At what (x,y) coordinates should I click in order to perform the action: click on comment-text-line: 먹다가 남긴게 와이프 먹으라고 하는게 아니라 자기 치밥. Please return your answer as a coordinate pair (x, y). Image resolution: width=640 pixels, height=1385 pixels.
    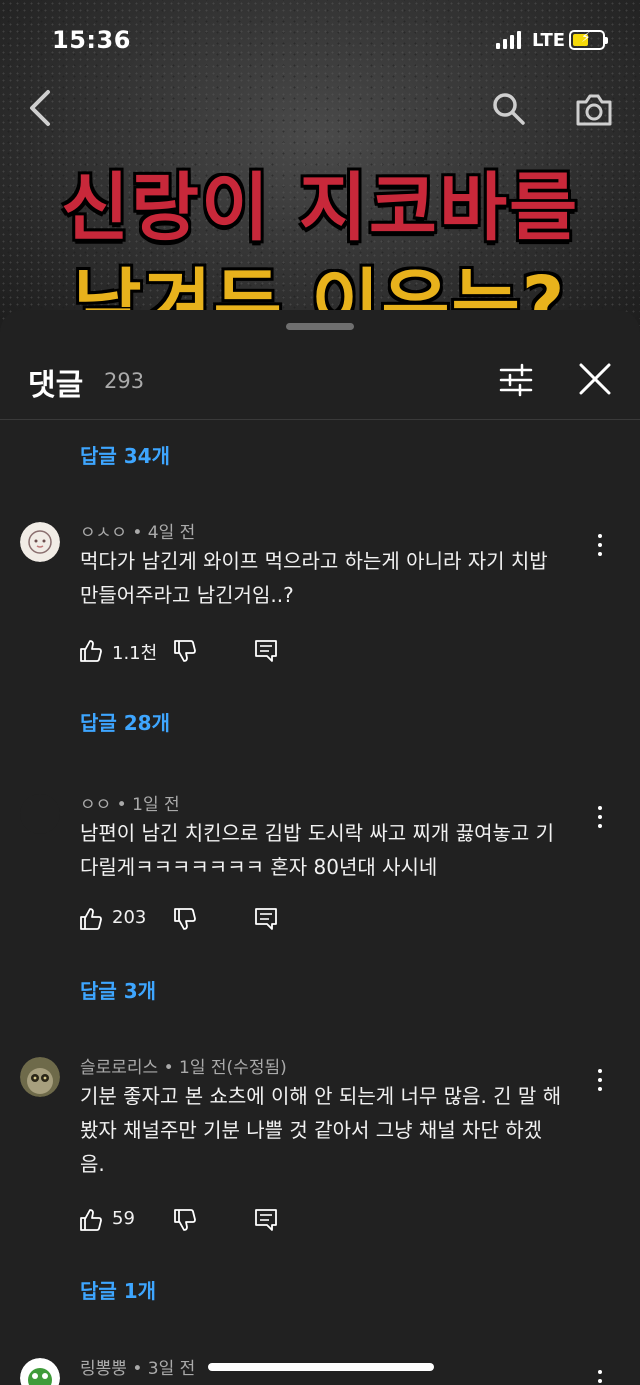
    Looking at the image, I should click on (314, 561).